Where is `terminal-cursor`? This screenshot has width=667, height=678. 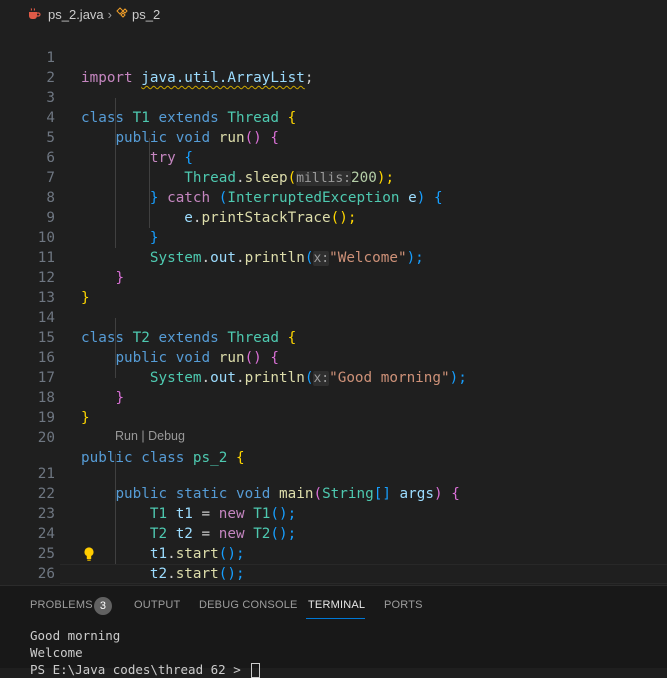 terminal-cursor is located at coordinates (256, 670).